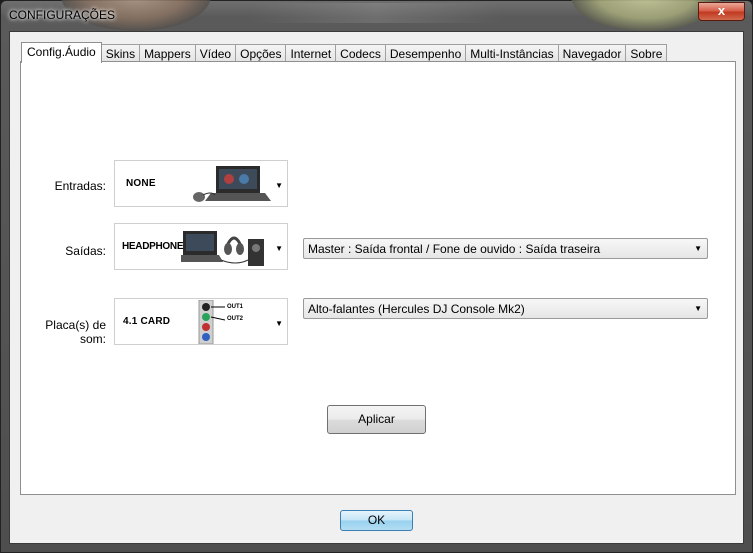  I want to click on title-bar: CONFIGURAÇÕES x, so click(376, 15).